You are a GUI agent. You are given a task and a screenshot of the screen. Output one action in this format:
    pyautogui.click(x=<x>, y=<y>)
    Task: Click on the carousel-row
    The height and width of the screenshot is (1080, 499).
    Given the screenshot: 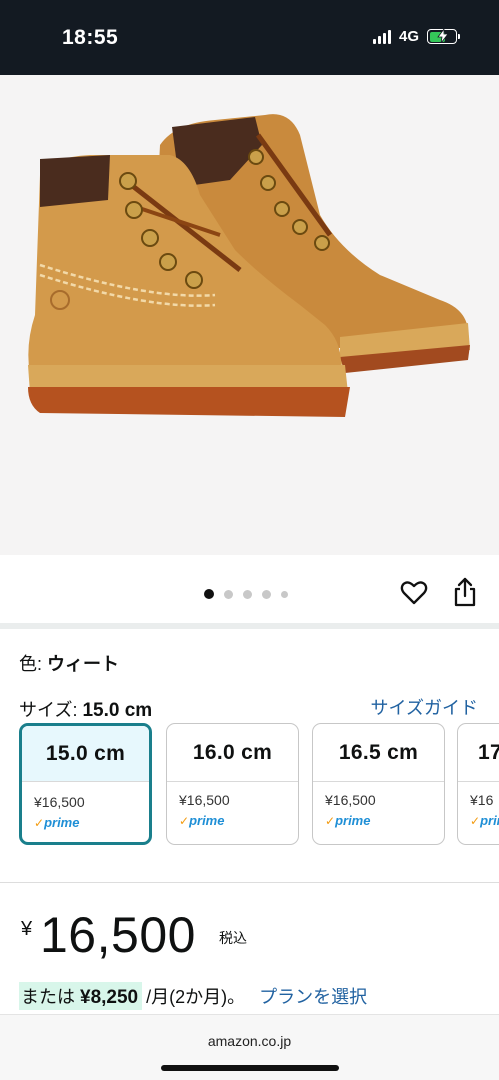 What is the action you would take?
    pyautogui.click(x=249, y=589)
    